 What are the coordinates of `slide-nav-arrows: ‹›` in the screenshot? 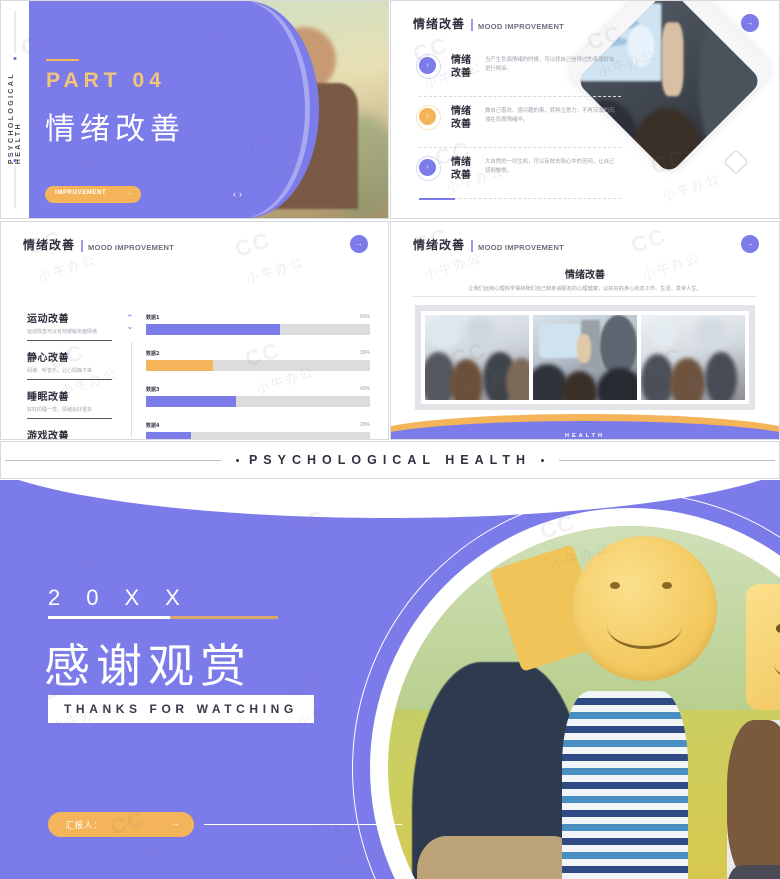 It's located at (239, 194).